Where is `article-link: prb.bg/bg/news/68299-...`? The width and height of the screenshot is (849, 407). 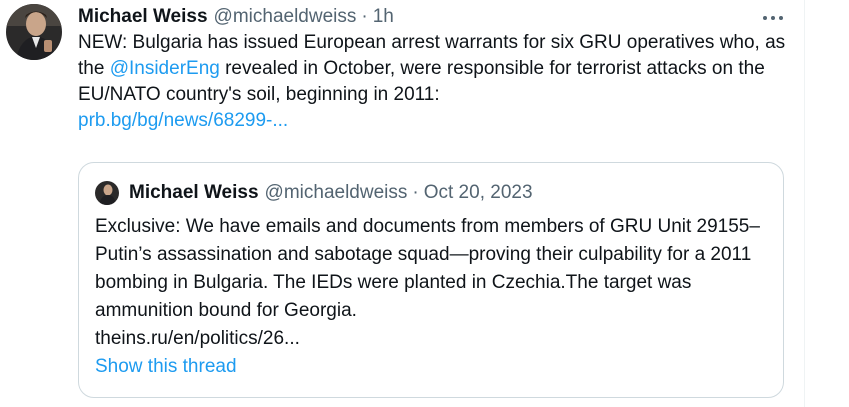 article-link: prb.bg/bg/news/68299-... is located at coordinates (183, 120).